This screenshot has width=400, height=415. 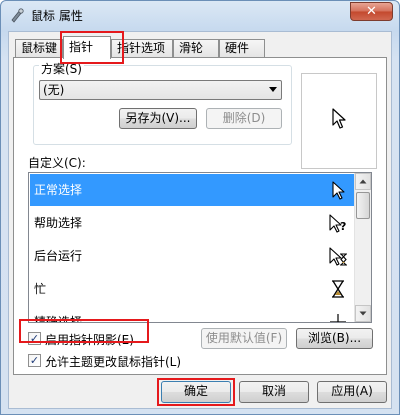 What do you see at coordinates (196, 48) in the screenshot?
I see `tab-wheel: 滑轮` at bounding box center [196, 48].